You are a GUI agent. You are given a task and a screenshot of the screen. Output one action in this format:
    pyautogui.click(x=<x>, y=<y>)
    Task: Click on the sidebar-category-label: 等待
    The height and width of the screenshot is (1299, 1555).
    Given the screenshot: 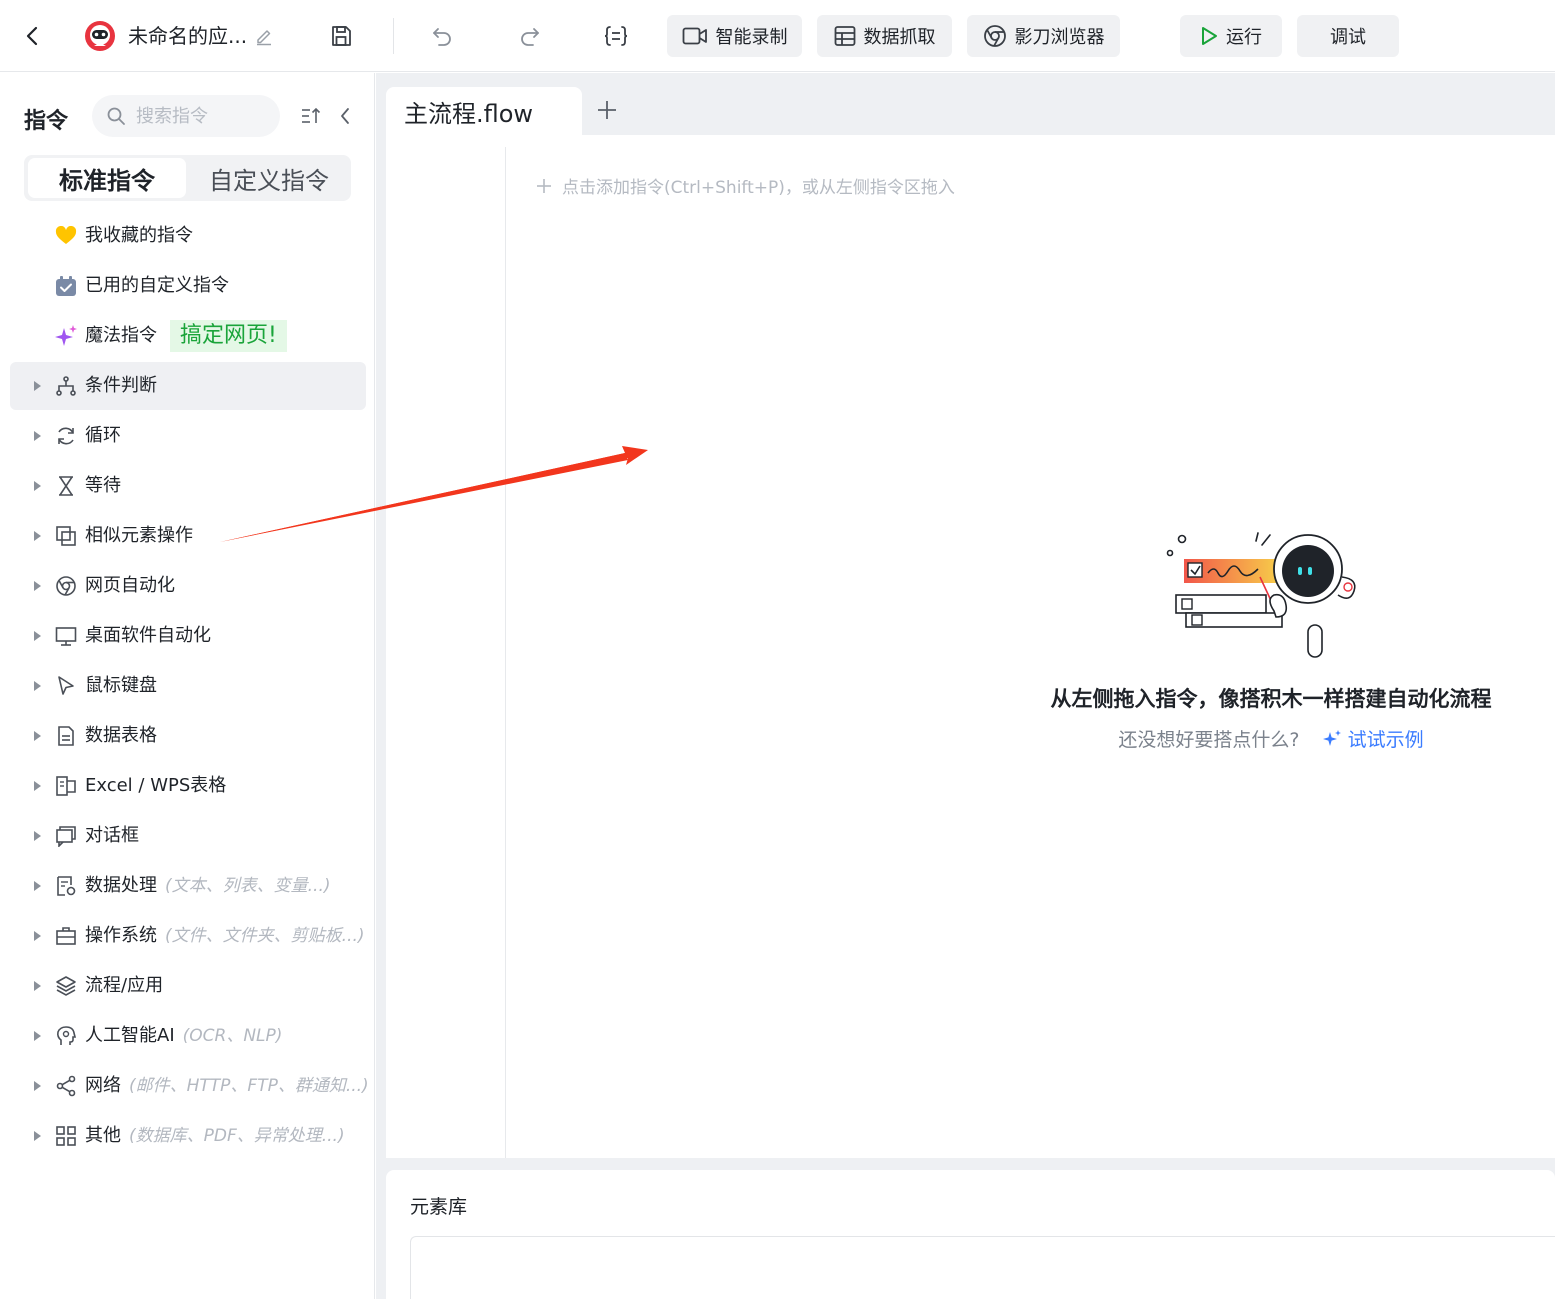 What is the action you would take?
    pyautogui.click(x=103, y=486)
    